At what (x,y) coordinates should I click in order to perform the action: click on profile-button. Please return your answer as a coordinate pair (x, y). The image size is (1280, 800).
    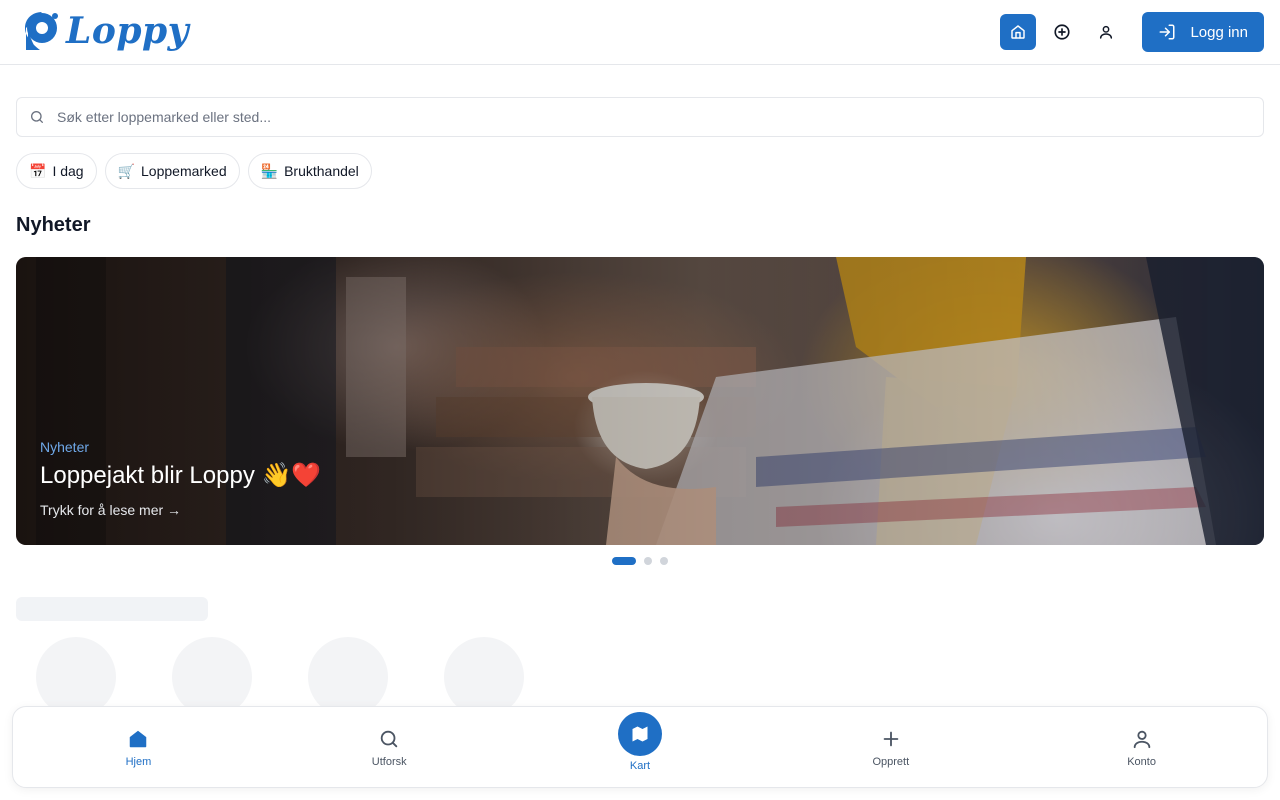
    Looking at the image, I should click on (1106, 32).